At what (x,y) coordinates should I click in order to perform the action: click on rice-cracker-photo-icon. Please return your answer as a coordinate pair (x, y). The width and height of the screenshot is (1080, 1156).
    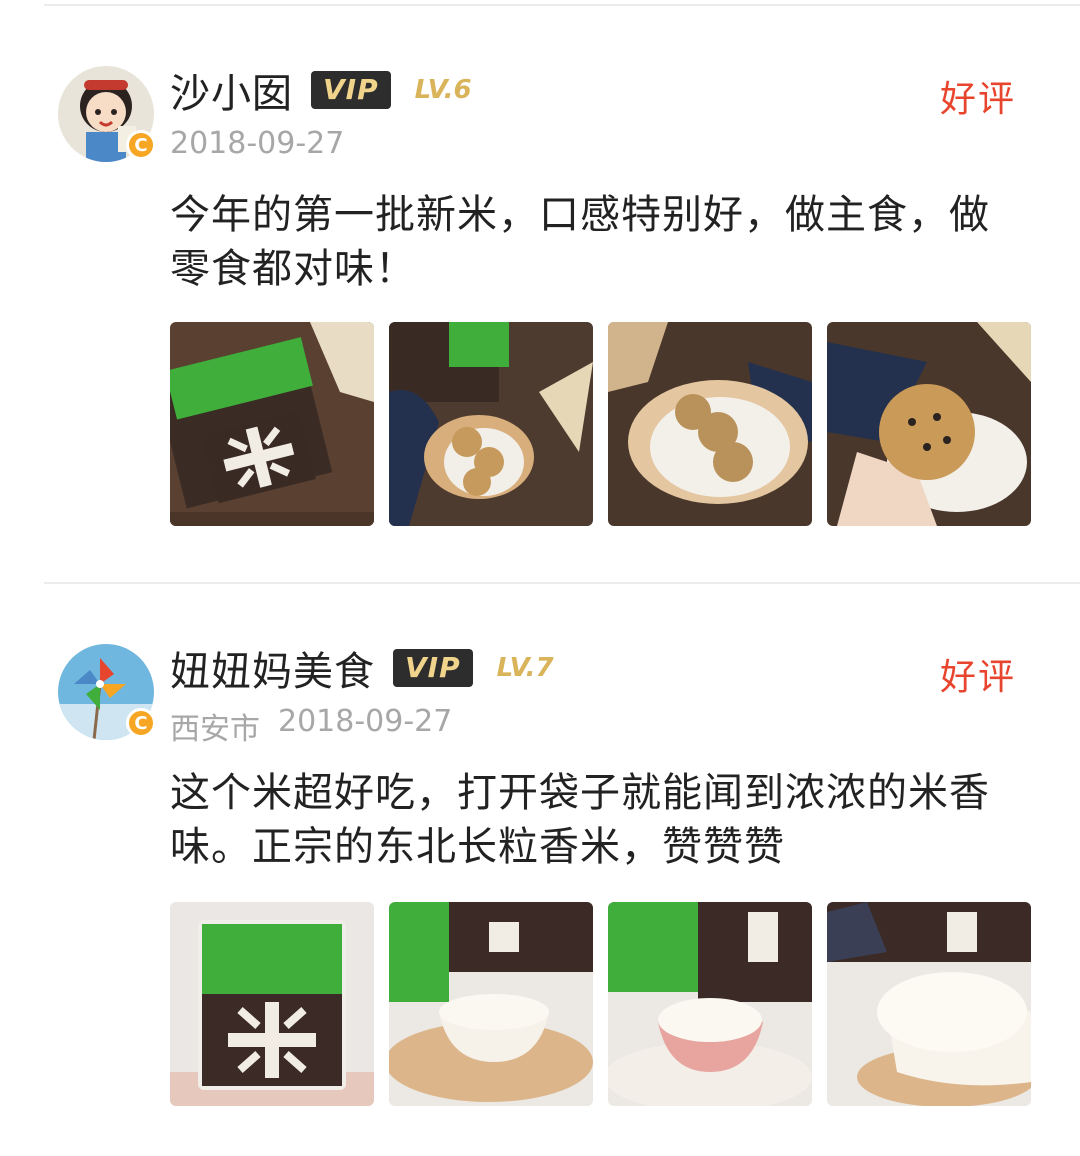
    Looking at the image, I should click on (491, 424).